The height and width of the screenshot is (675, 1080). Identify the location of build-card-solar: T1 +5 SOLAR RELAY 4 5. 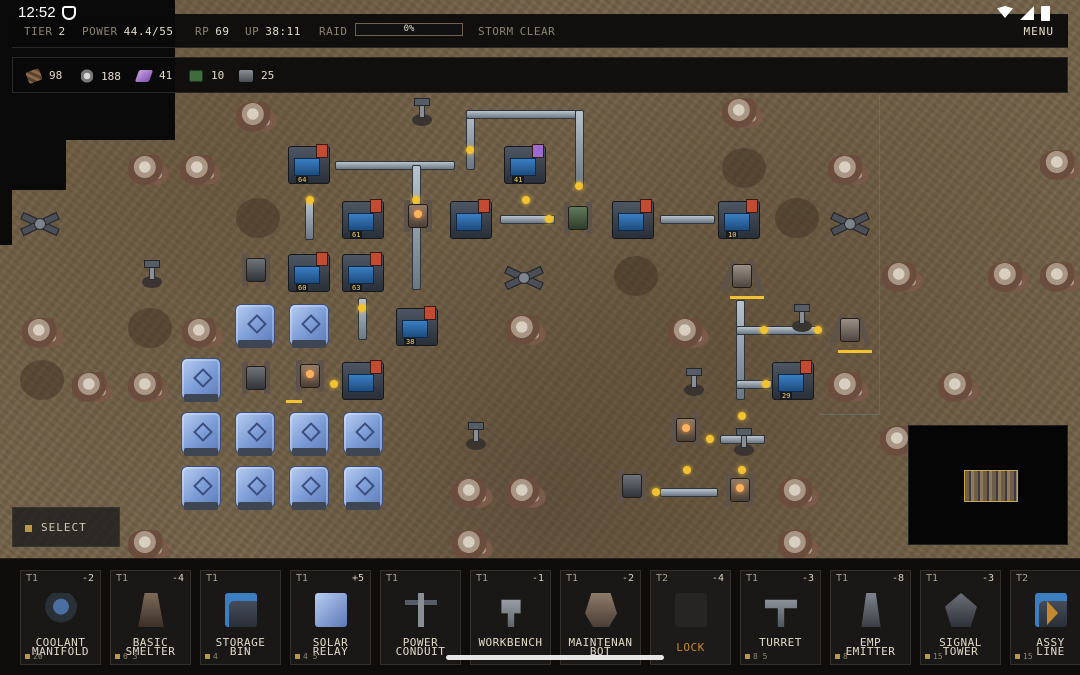
(330, 617).